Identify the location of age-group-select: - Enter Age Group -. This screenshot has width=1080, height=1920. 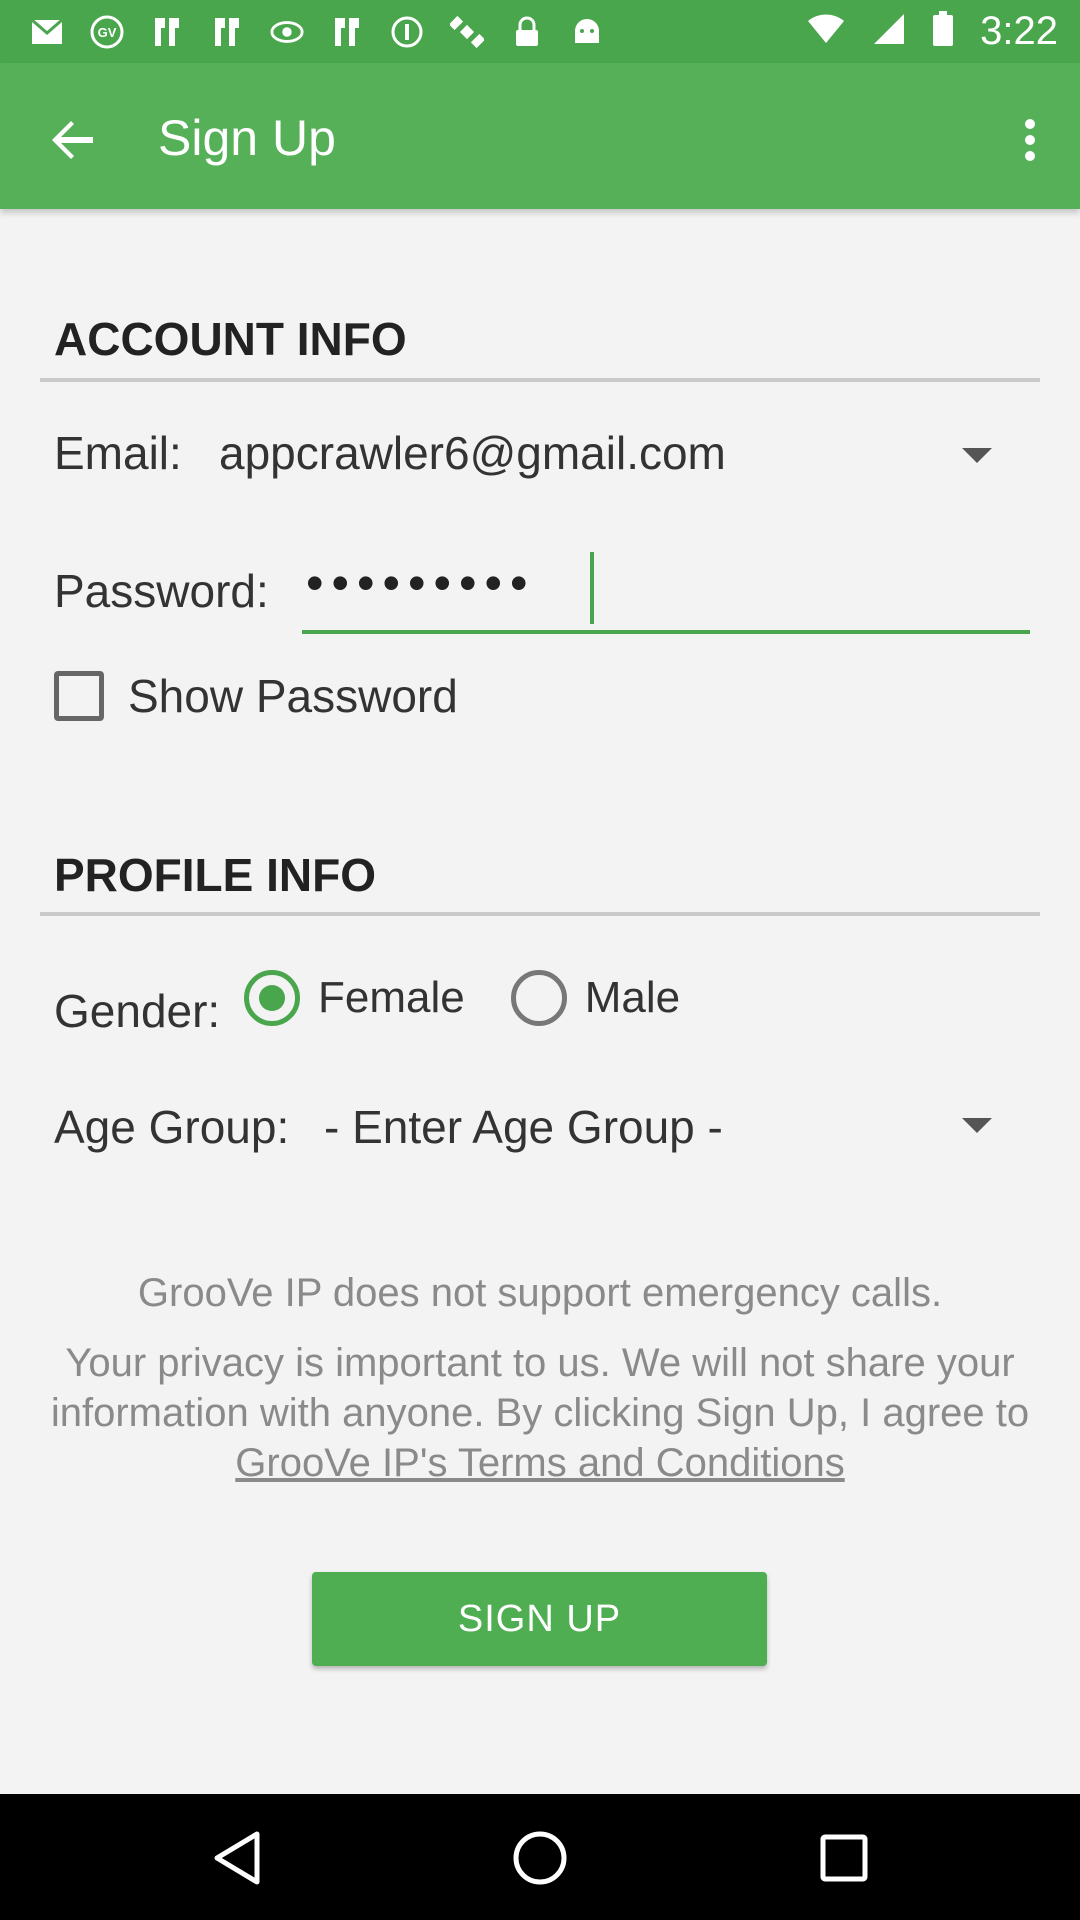
(523, 1127).